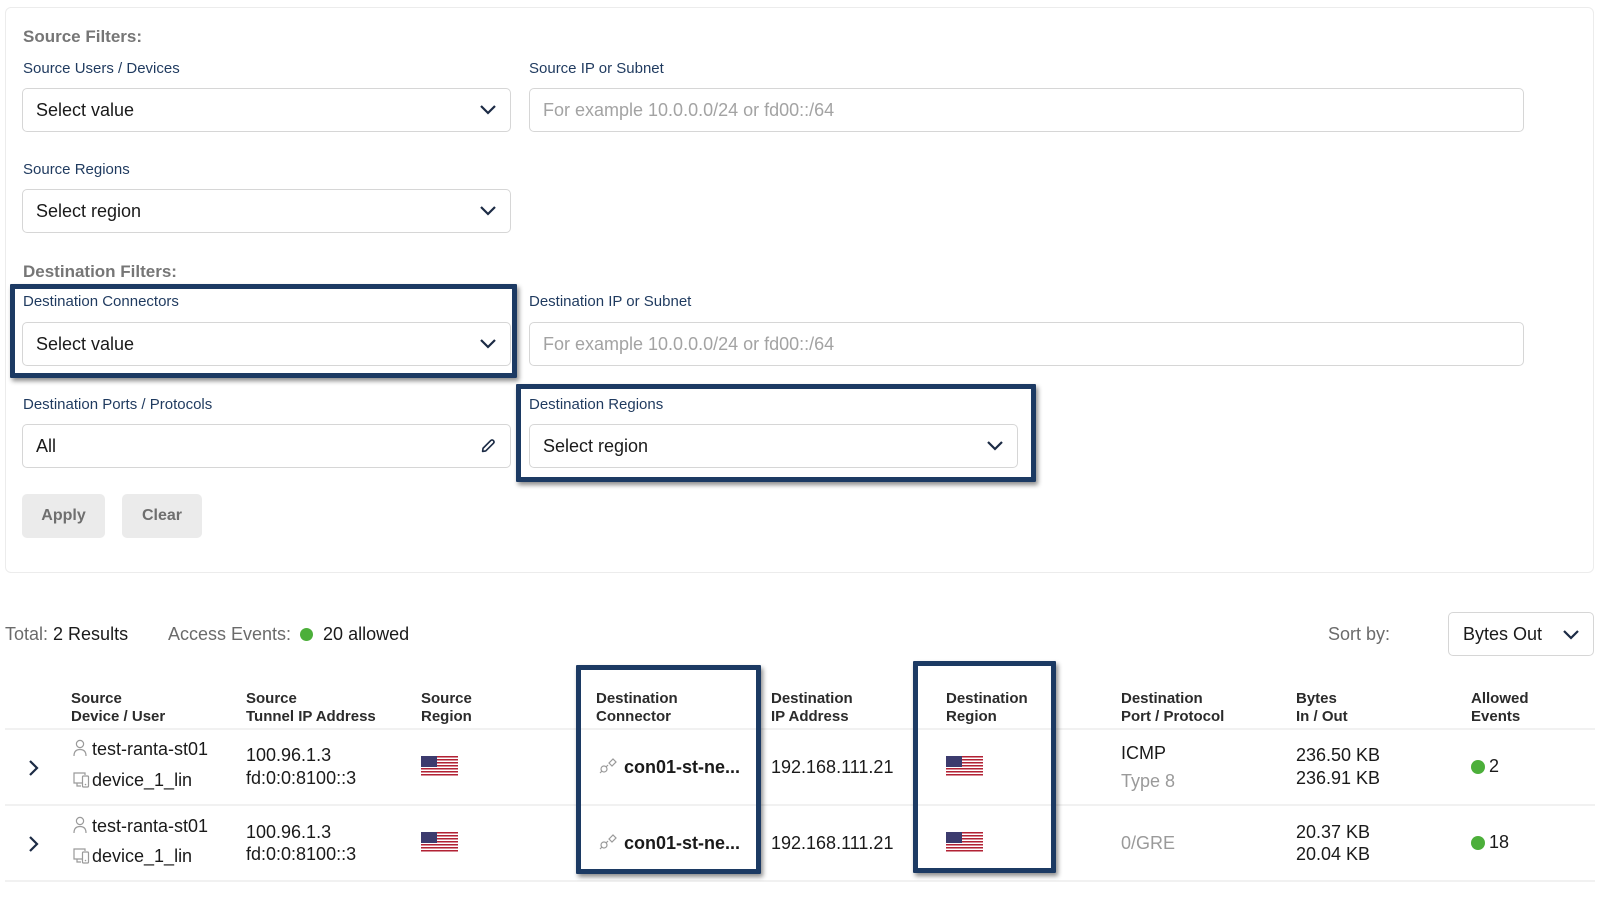 The height and width of the screenshot is (907, 1600). I want to click on tunnel-ipv4: 100.96.1.3, so click(289, 755).